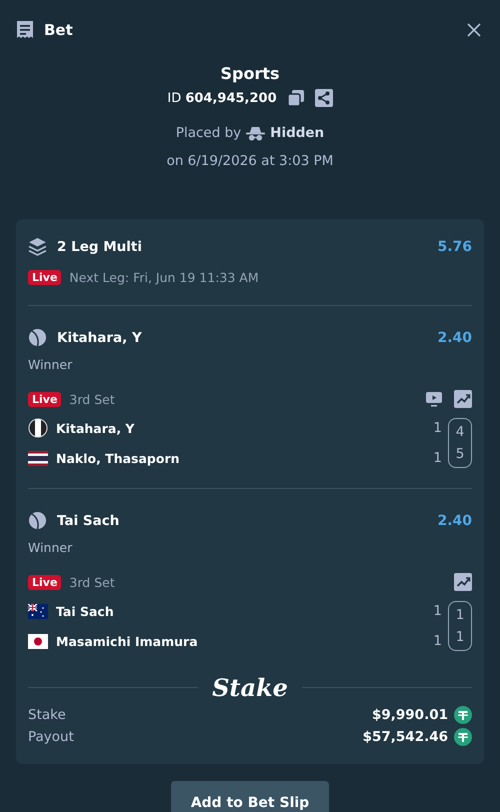 The height and width of the screenshot is (812, 500). What do you see at coordinates (250, 73) in the screenshot?
I see `bet-category: Sports` at bounding box center [250, 73].